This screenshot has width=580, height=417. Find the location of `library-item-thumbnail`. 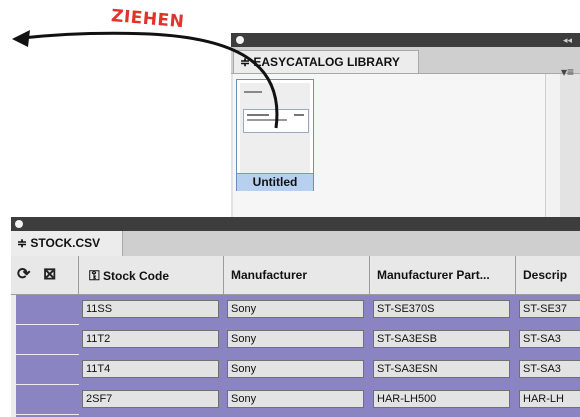

library-item-thumbnail is located at coordinates (275, 128).